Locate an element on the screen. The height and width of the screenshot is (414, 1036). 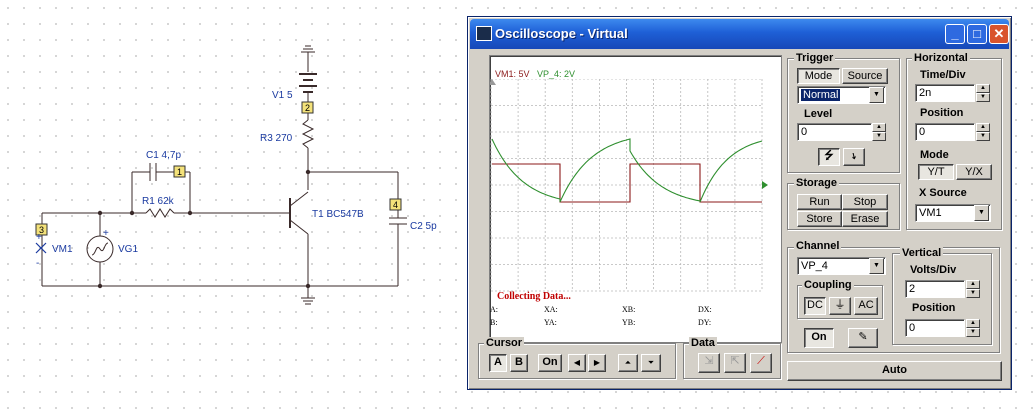
horizontal-position-input: 0 is located at coordinates (945, 132).